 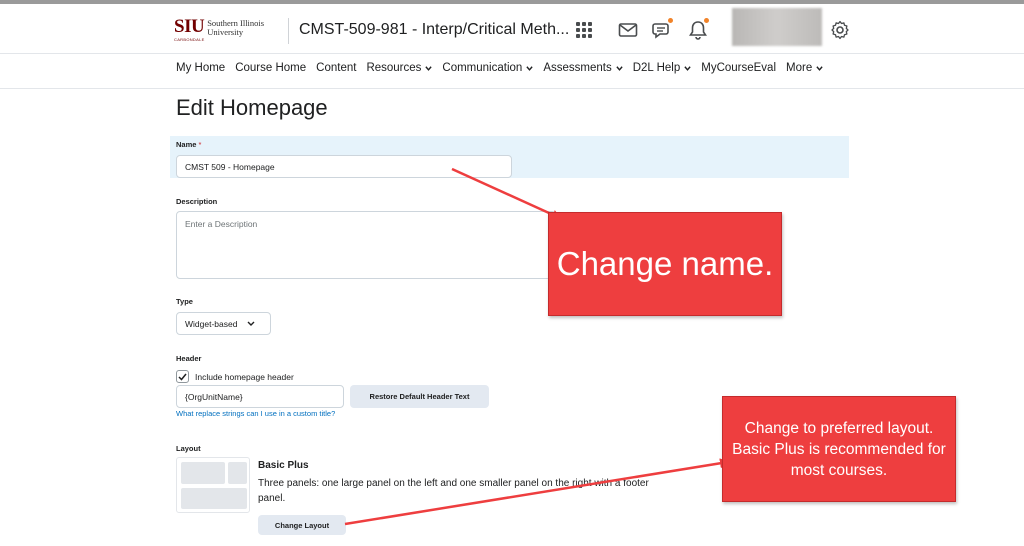 I want to click on nav-item-label: More, so click(x=799, y=68).